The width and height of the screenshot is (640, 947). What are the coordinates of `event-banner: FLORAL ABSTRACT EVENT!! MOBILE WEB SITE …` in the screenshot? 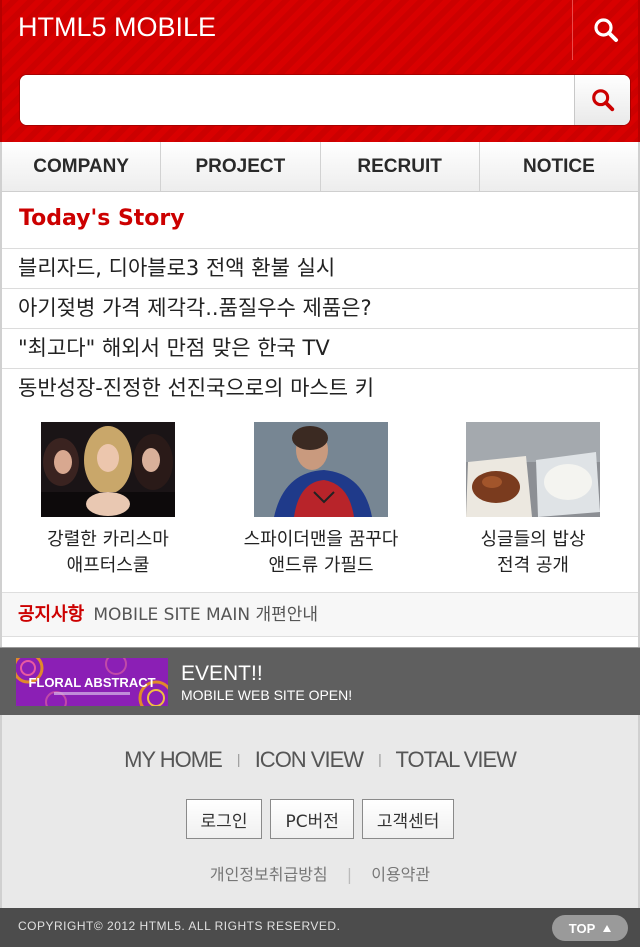 It's located at (320, 681).